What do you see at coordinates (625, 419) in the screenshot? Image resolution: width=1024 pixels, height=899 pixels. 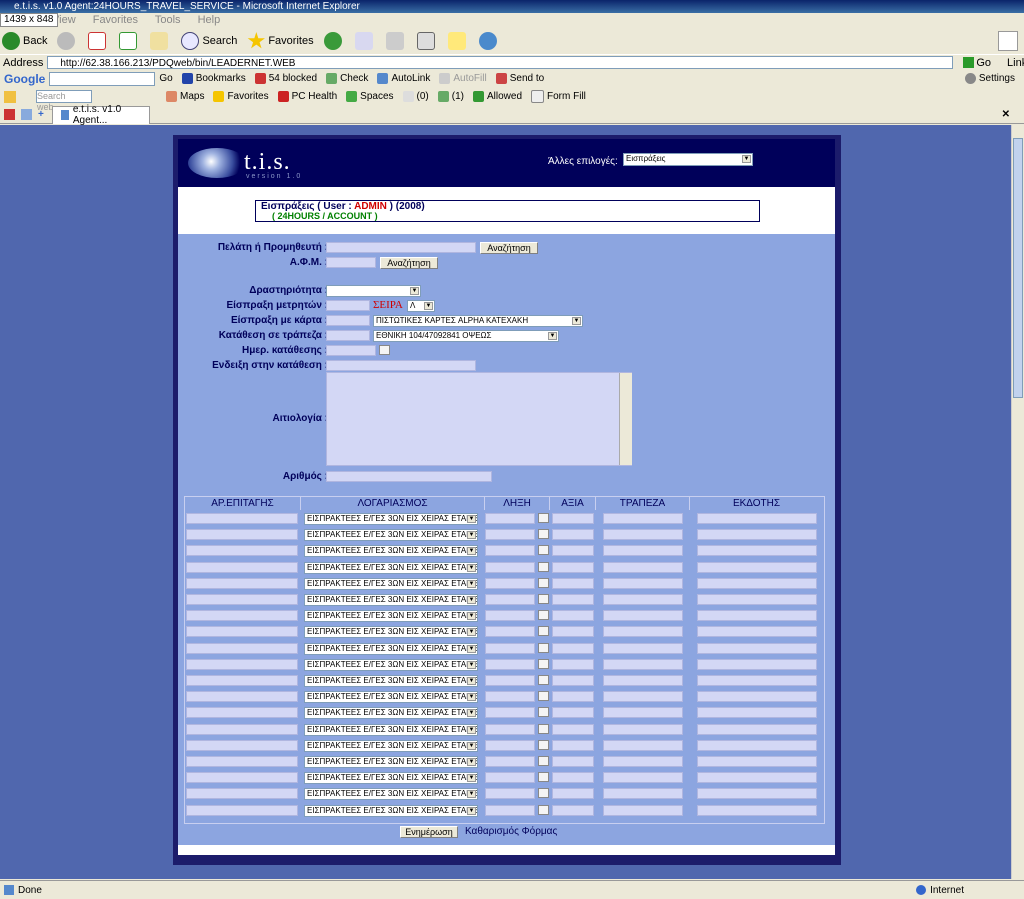 I see `textarea-scrollbar` at bounding box center [625, 419].